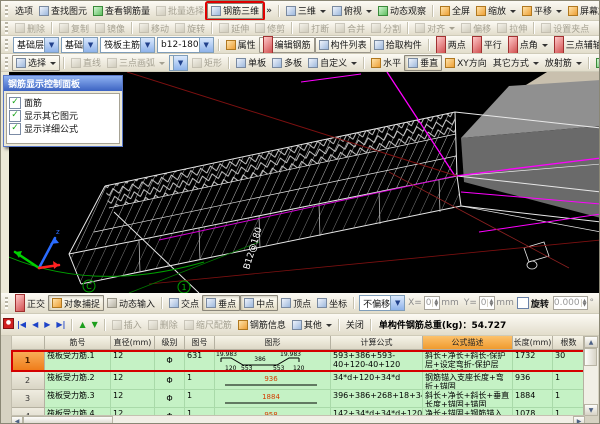 The image size is (600, 424). What do you see at coordinates (533, 381) in the screenshot?
I see `cell-length: 936` at bounding box center [533, 381].